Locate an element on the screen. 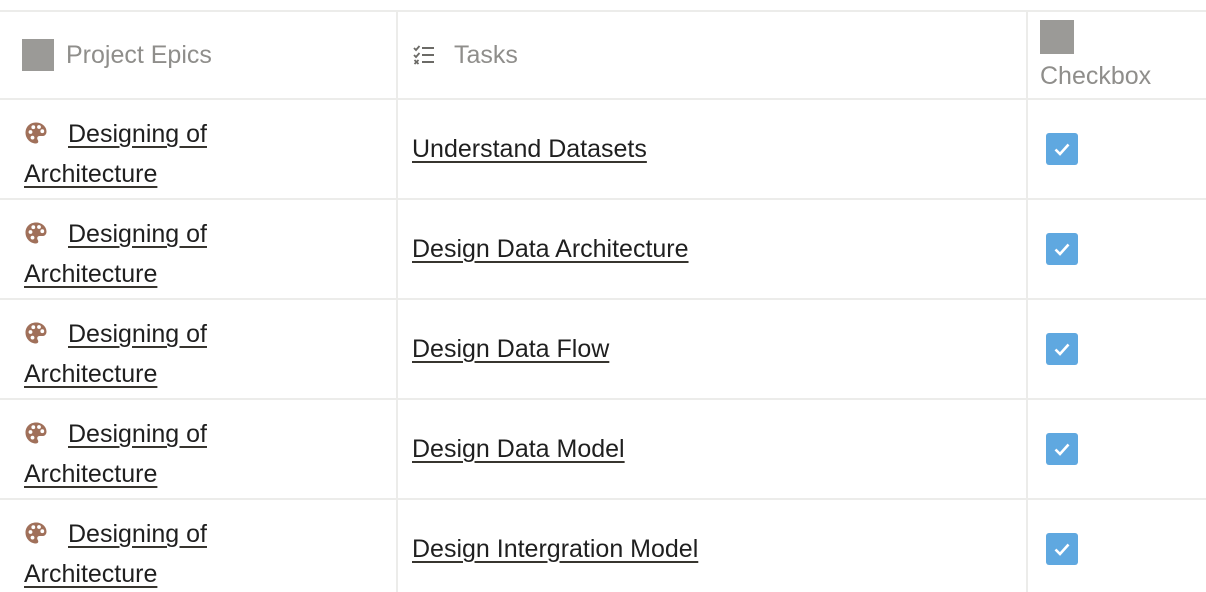  column-header-tasks: Tasks is located at coordinates (713, 55).